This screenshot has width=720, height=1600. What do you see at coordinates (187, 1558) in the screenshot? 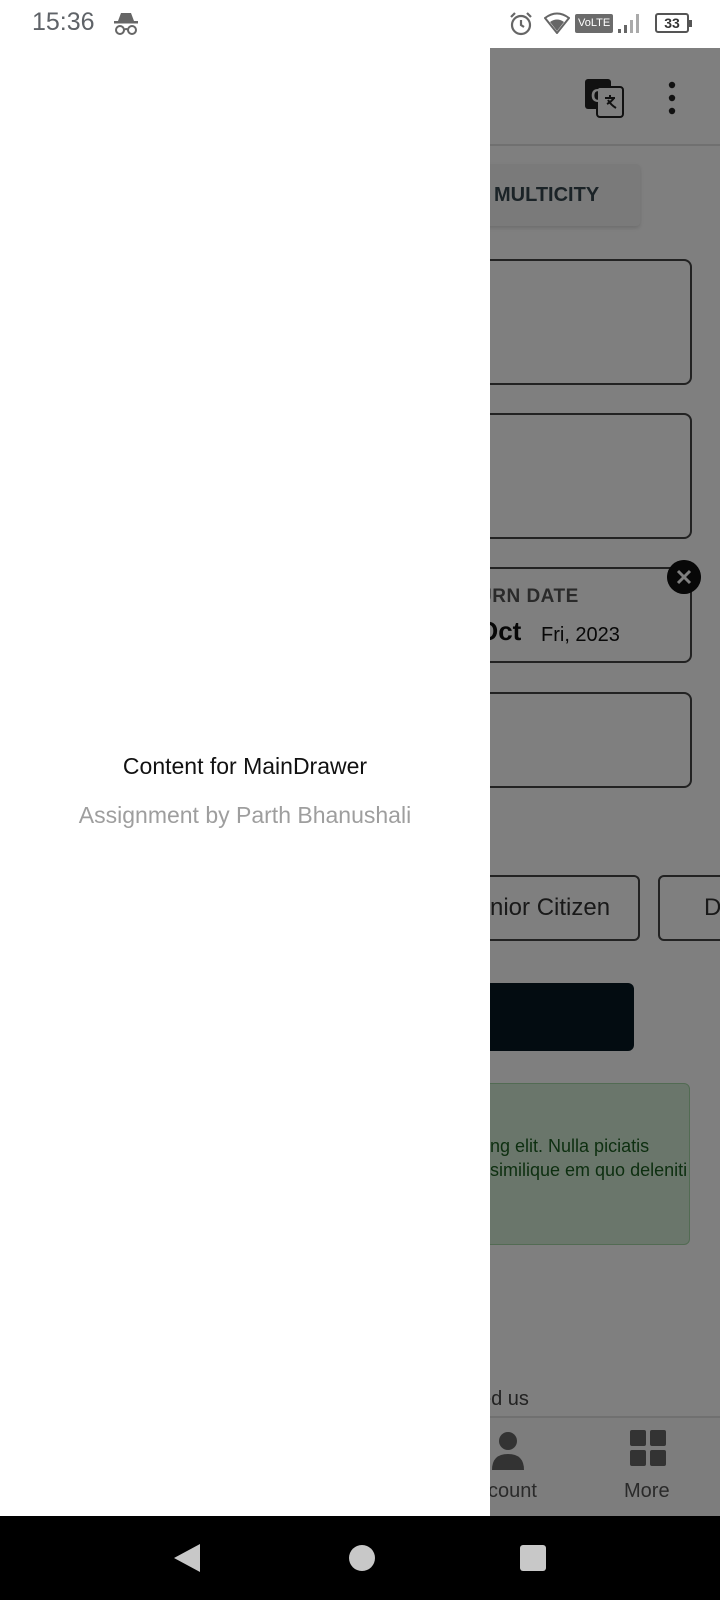
I see `back-icon` at bounding box center [187, 1558].